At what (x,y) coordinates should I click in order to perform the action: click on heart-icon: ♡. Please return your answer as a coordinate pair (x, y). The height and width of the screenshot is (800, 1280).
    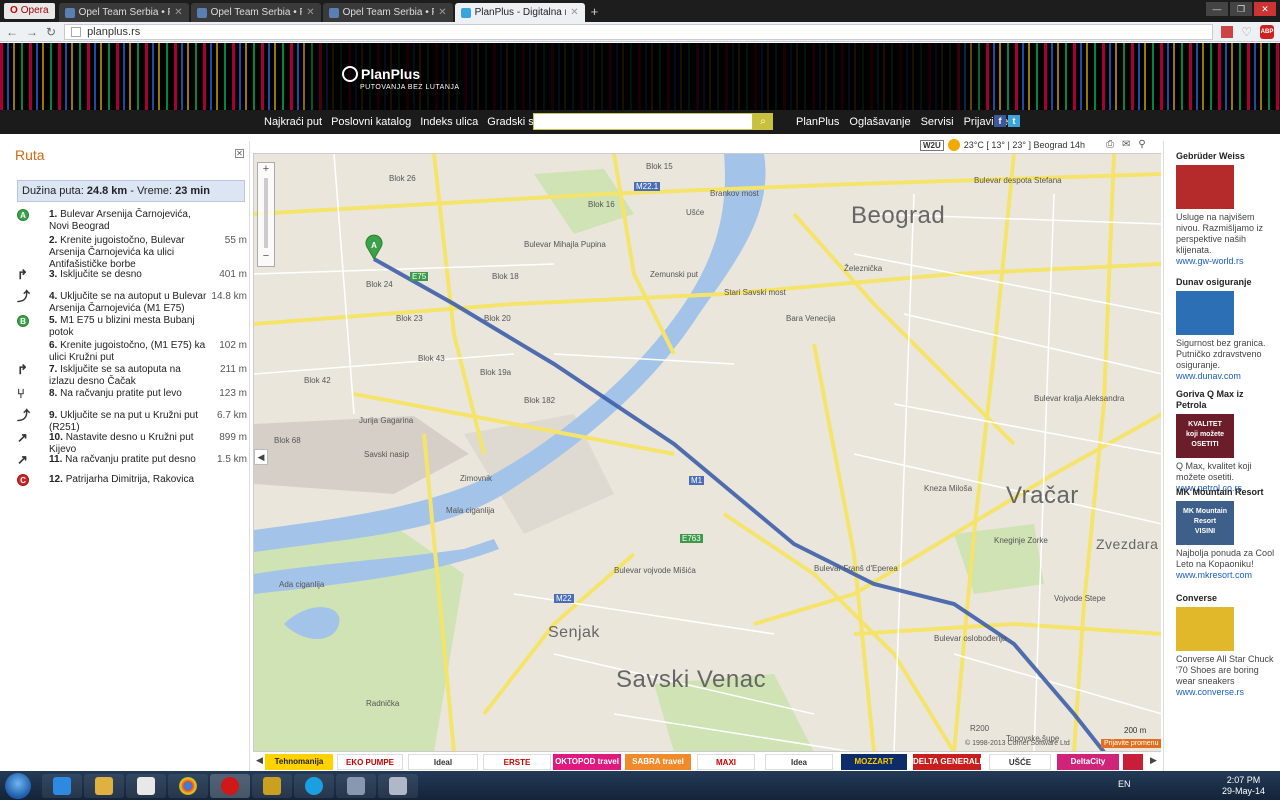
    Looking at the image, I should click on (1246, 32).